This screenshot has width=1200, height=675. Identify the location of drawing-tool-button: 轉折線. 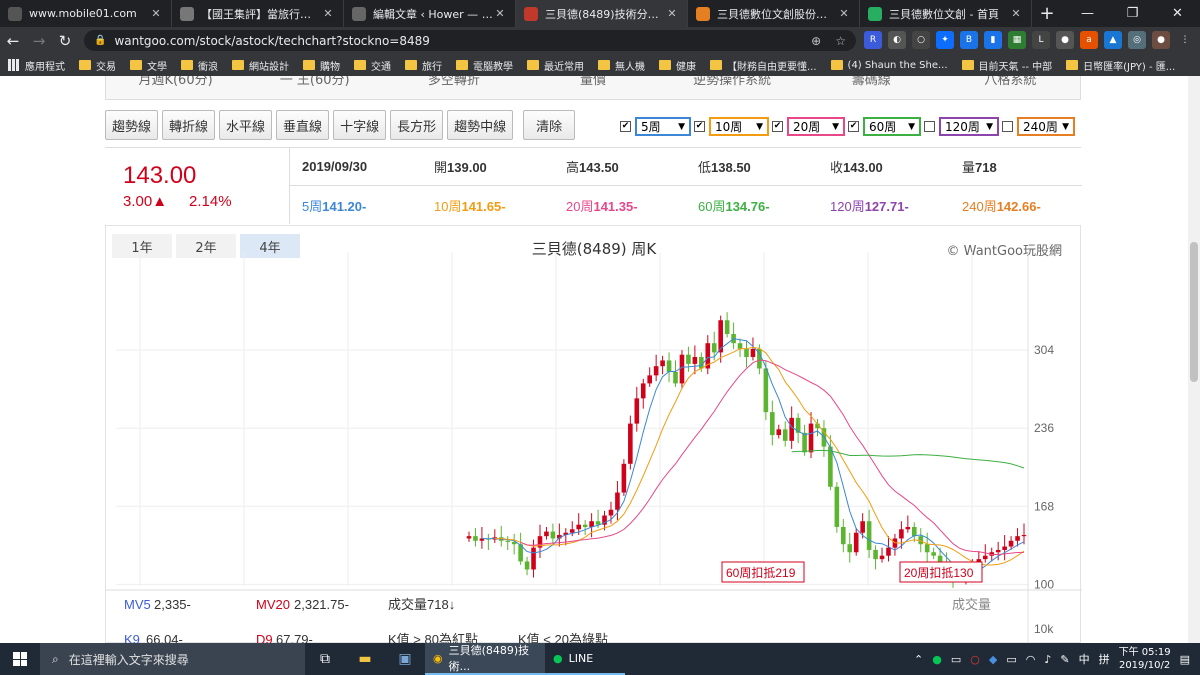
(189, 125).